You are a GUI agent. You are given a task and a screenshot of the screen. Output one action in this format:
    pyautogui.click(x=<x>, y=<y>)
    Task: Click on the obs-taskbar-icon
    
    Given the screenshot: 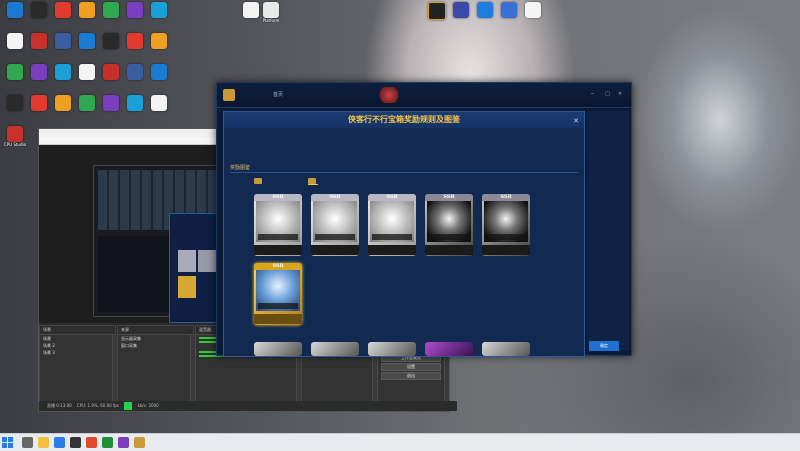 What is the action you would take?
    pyautogui.click(x=75, y=442)
    